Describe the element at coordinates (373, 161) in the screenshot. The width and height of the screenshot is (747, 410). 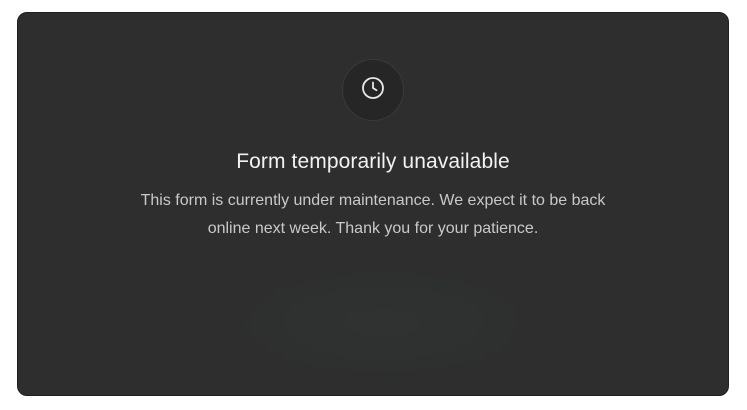
I see `notice-title: Form temporarily unavailable` at that location.